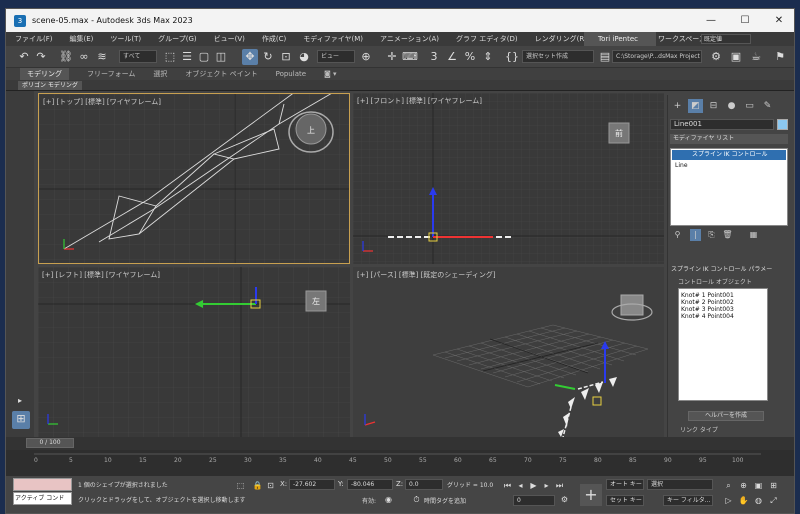 This screenshot has height=514, width=800. What do you see at coordinates (743, 485) in the screenshot?
I see `zoom-all-icon: ⊕` at bounding box center [743, 485].